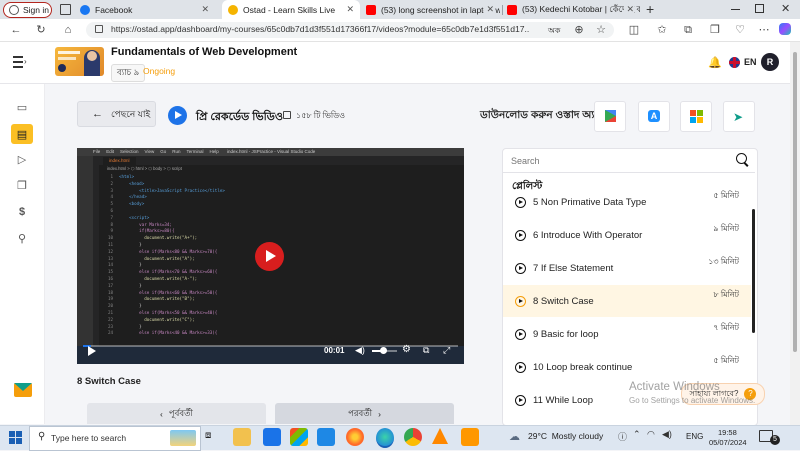  What do you see at coordinates (735, 9) in the screenshot?
I see `minimize-icon` at bounding box center [735, 9].